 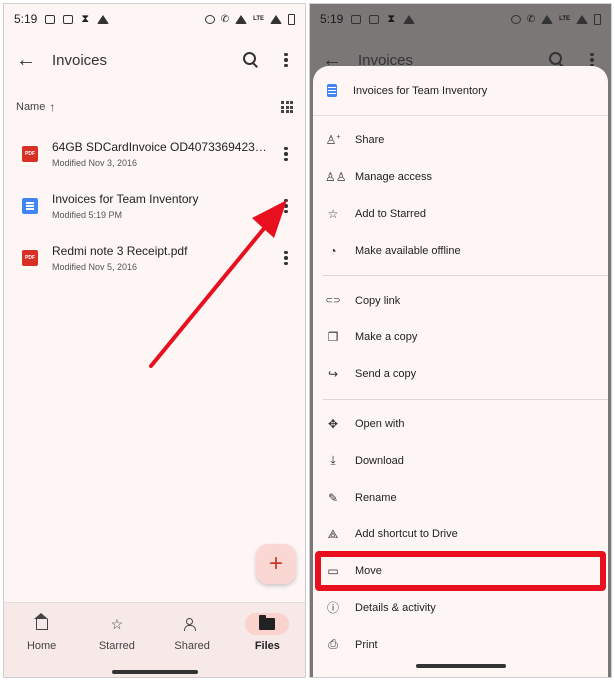 I want to click on battery-icon, so click(x=597, y=19).